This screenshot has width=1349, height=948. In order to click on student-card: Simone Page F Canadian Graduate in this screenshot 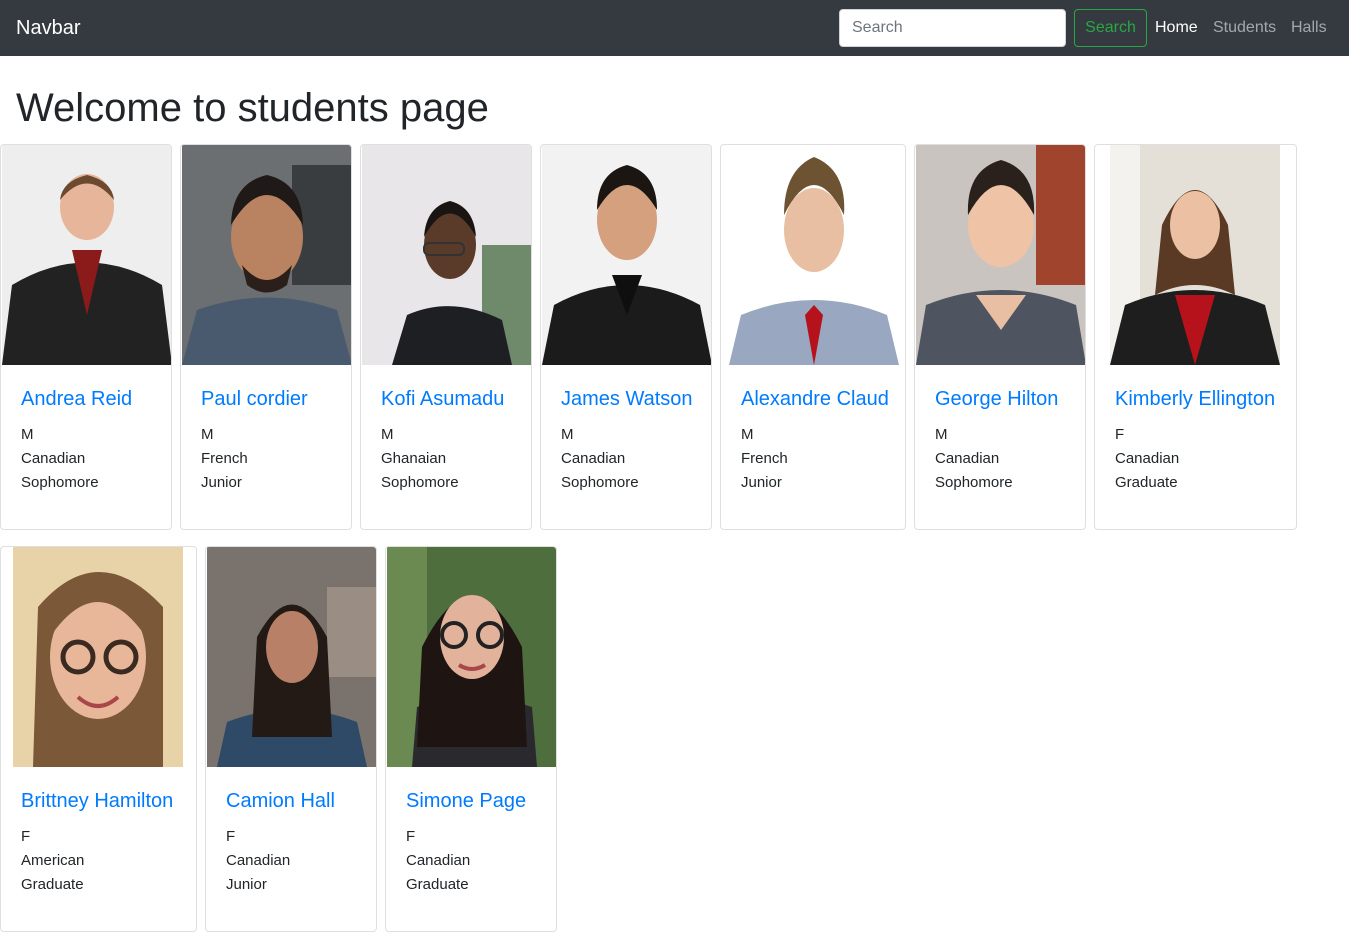, I will do `click(471, 739)`.